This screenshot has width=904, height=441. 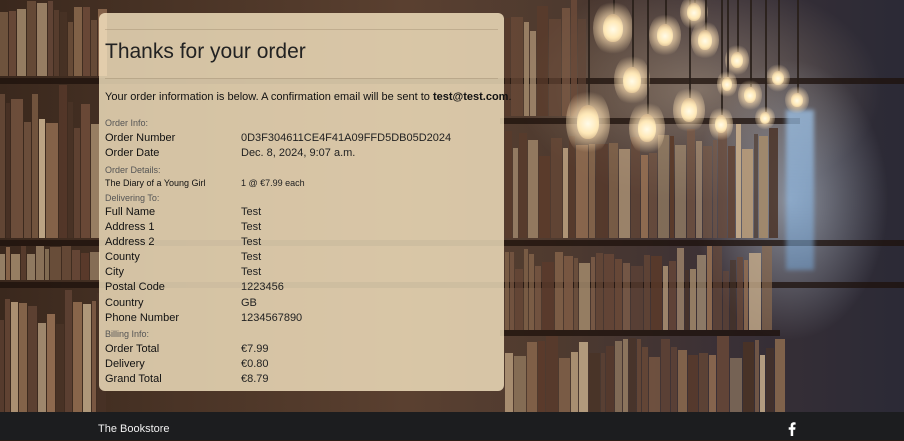 I want to click on postal-code-label: Postal Code, so click(x=135, y=287).